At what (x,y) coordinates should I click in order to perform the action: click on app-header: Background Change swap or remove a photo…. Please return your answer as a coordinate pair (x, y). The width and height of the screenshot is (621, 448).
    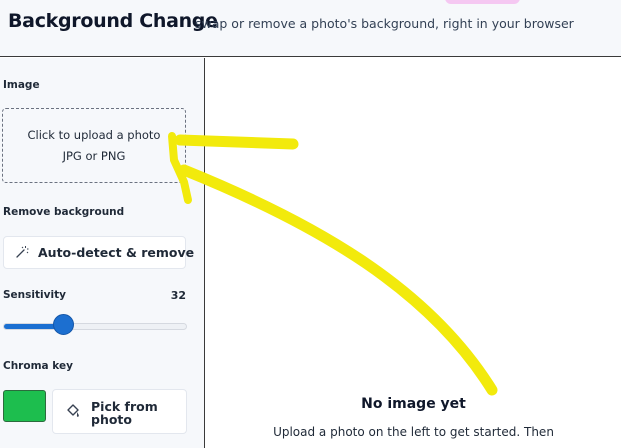
    Looking at the image, I should click on (310, 28).